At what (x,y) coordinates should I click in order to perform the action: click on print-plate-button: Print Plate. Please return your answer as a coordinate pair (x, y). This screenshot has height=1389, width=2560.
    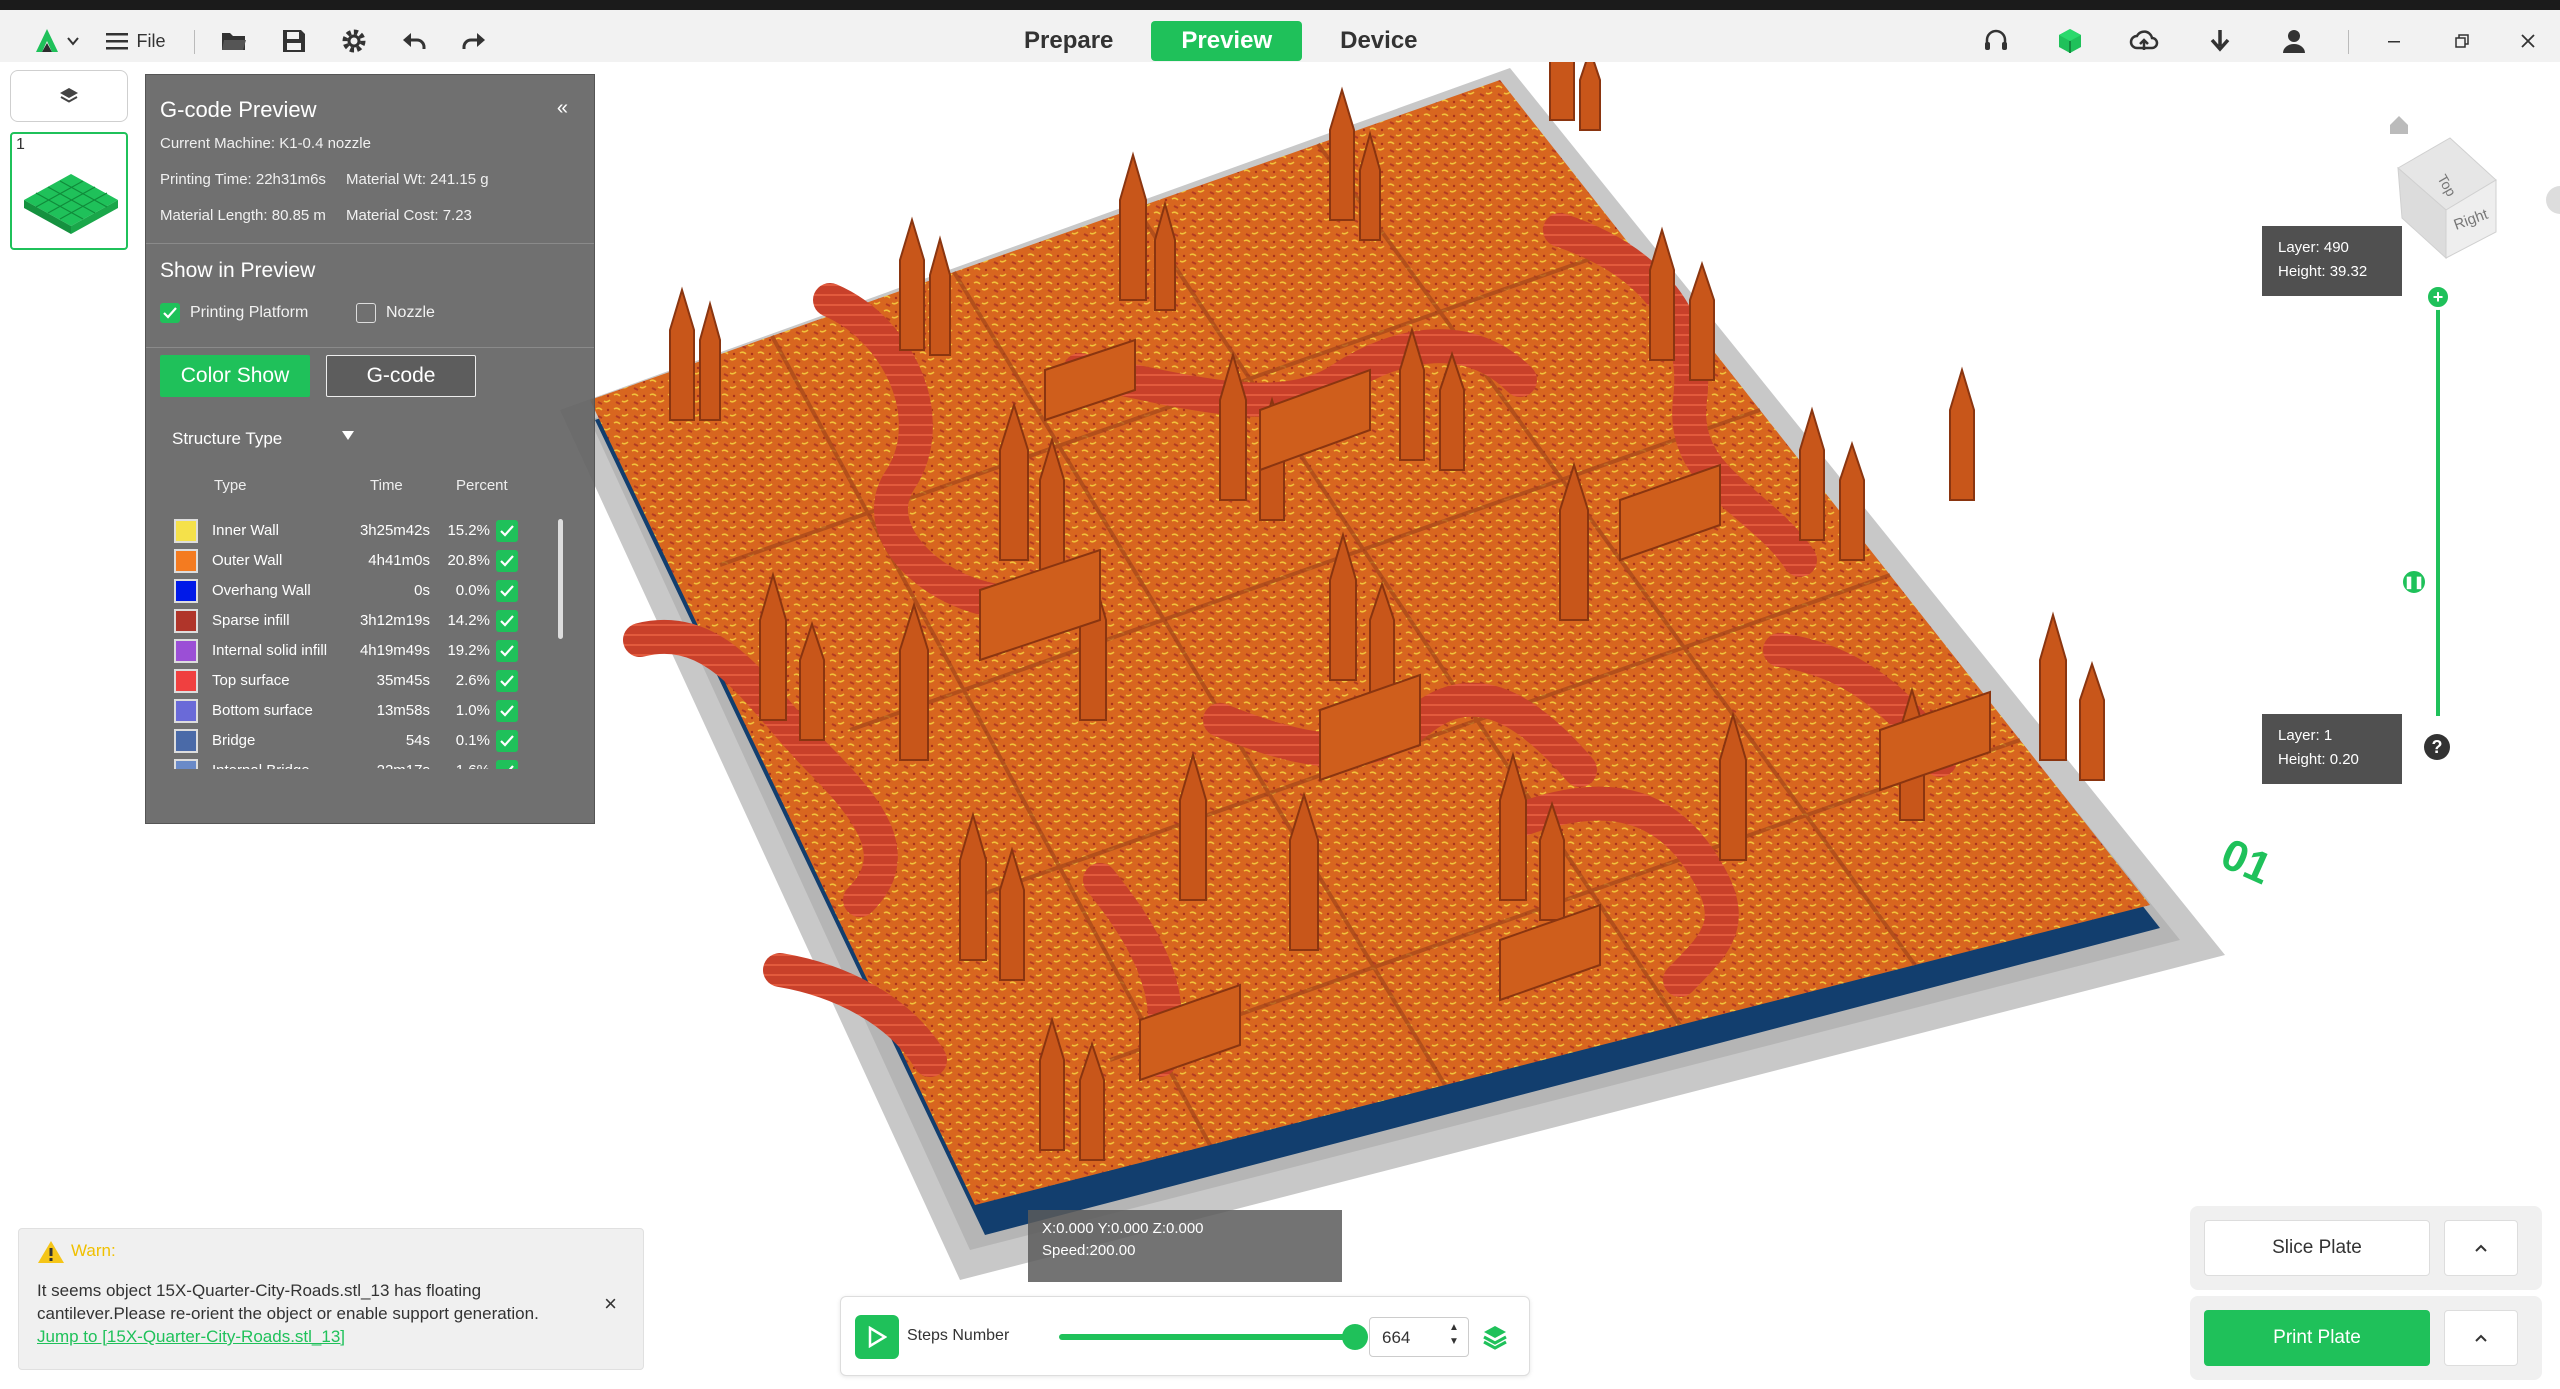
    Looking at the image, I should click on (2317, 1338).